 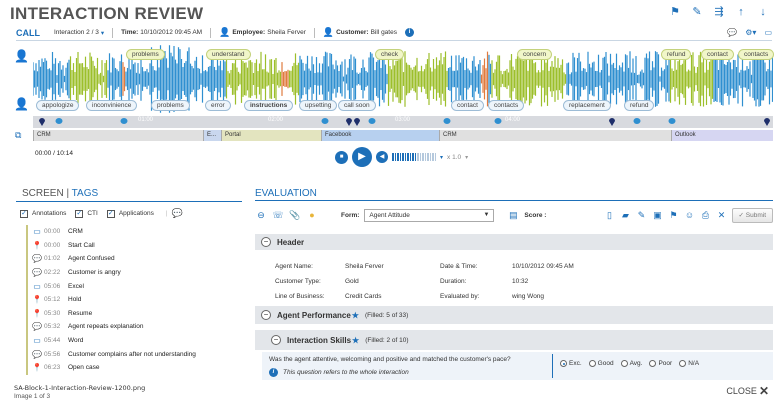 I want to click on timeline-ruler: 01:00 02:00 03:00 04:00, so click(x=403, y=122).